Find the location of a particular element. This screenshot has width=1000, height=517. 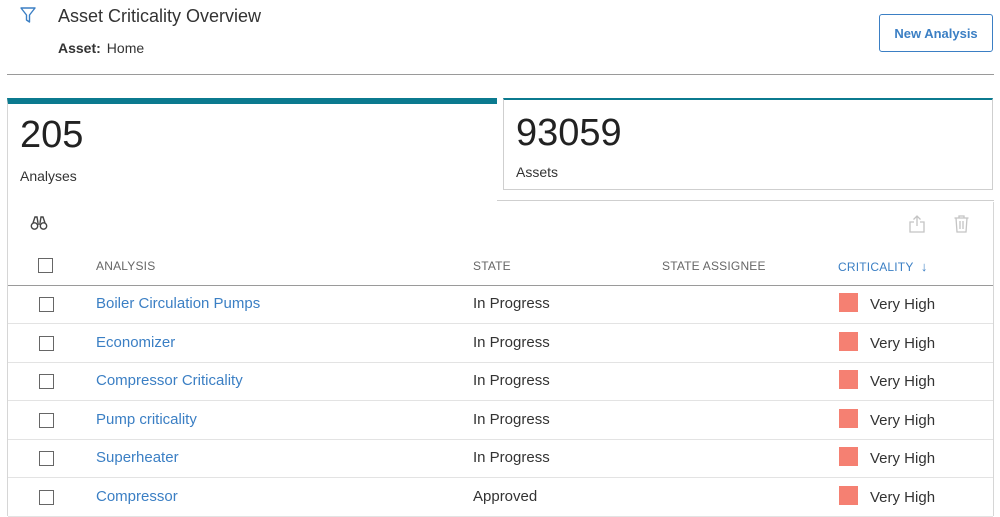

asset-label: Asset: is located at coordinates (79, 48).